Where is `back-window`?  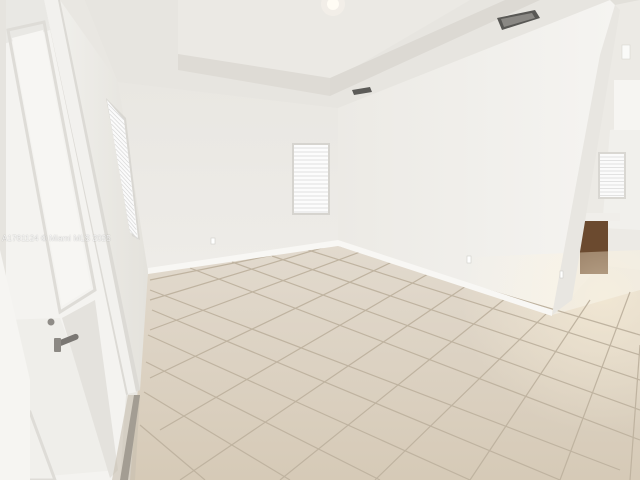
back-window is located at coordinates (311, 179).